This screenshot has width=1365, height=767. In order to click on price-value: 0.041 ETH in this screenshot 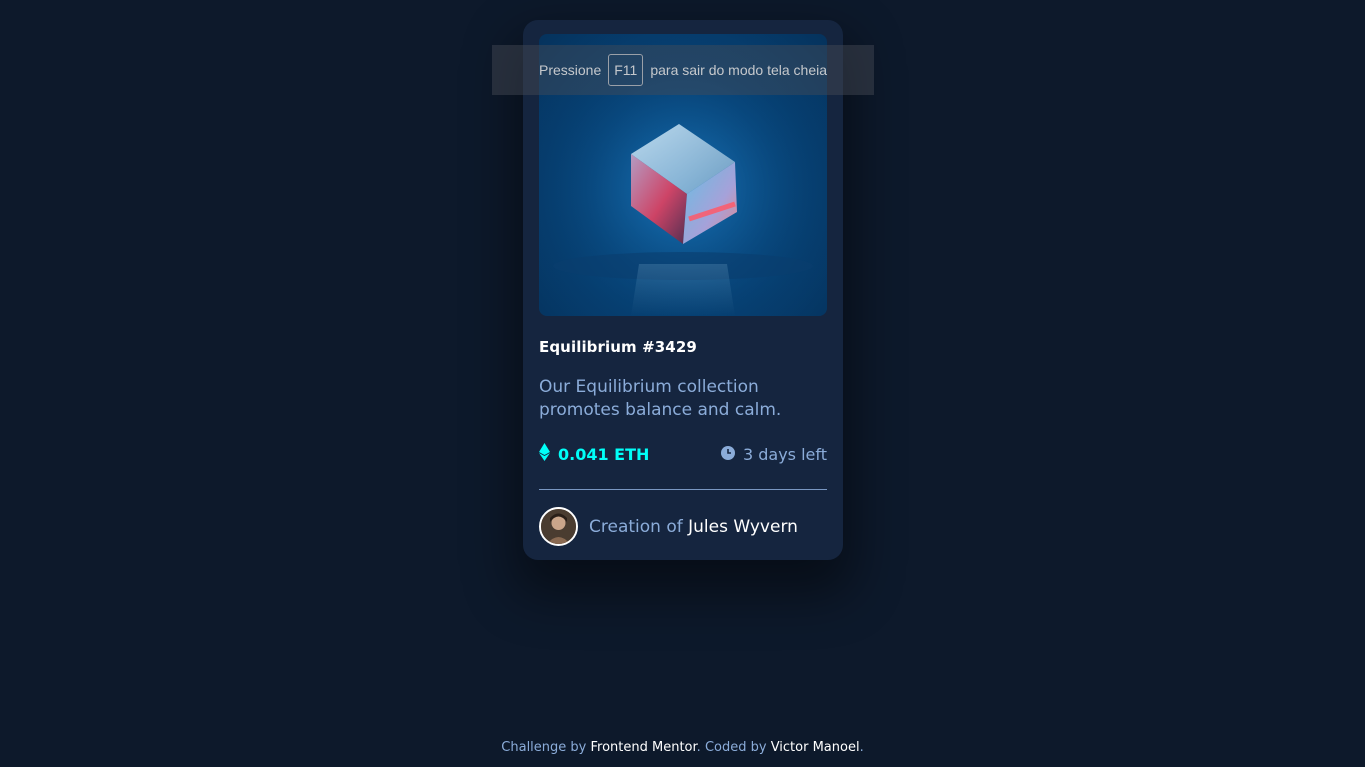, I will do `click(604, 454)`.